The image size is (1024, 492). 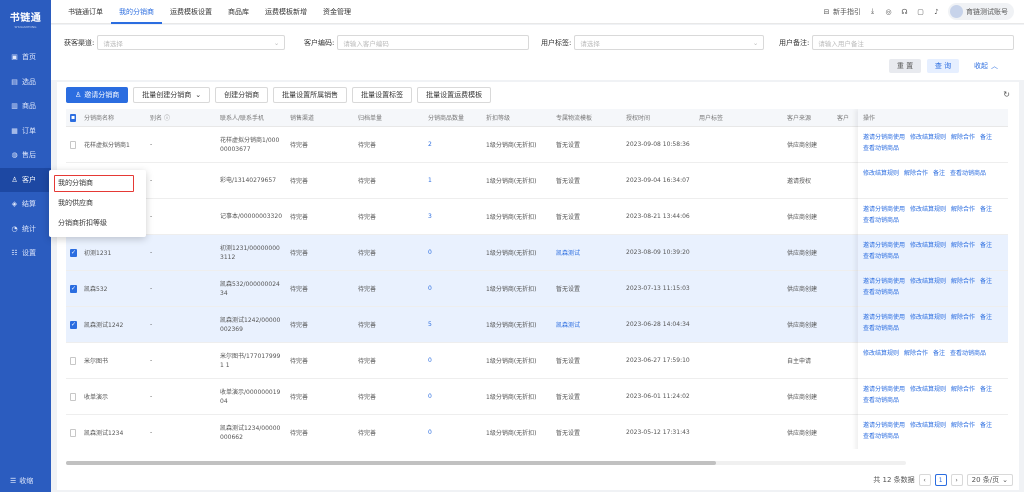 I want to click on select-all-checkbox: ▪, so click(x=73, y=117).